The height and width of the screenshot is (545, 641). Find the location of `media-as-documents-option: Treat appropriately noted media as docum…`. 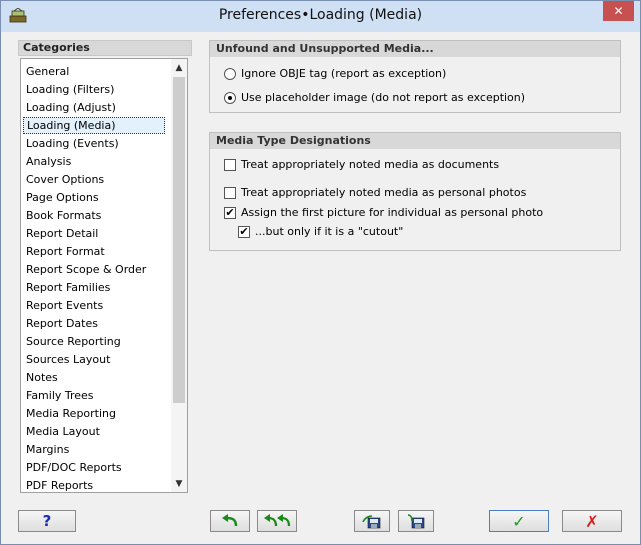

media-as-documents-option: Treat appropriately noted media as docum… is located at coordinates (361, 164).